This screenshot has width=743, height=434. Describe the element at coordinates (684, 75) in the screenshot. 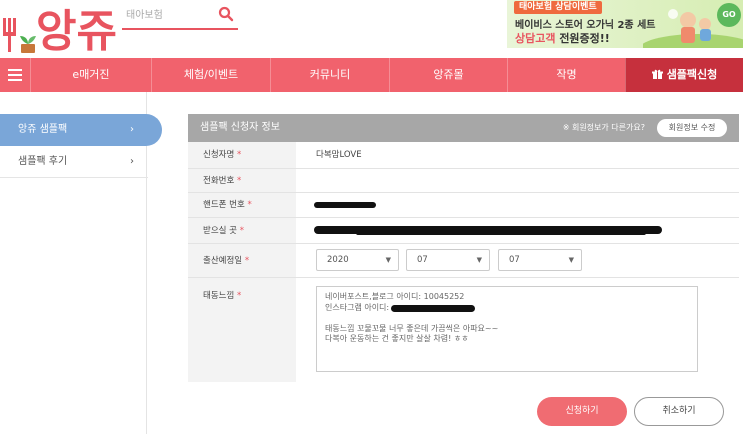

I see `nav-sample-pack: 샘플팩신청` at that location.